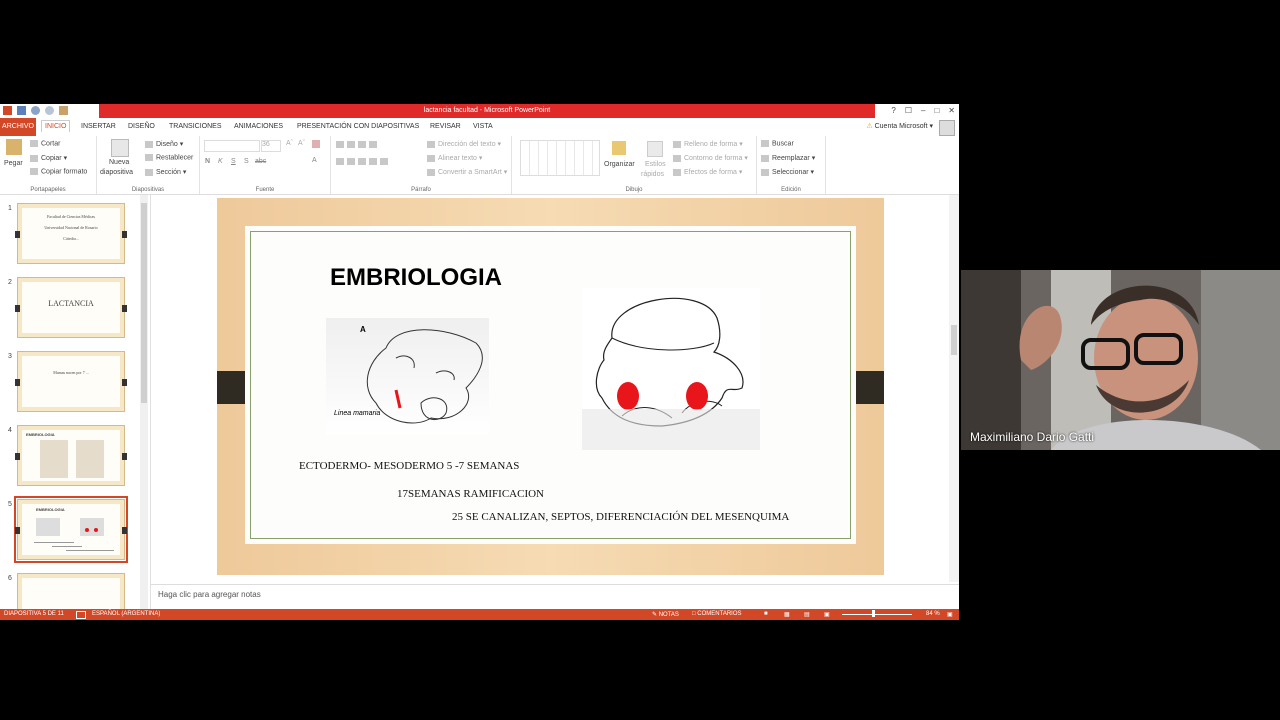 The width and height of the screenshot is (1280, 720). I want to click on tab-insertar: INSERTAR, so click(98, 126).